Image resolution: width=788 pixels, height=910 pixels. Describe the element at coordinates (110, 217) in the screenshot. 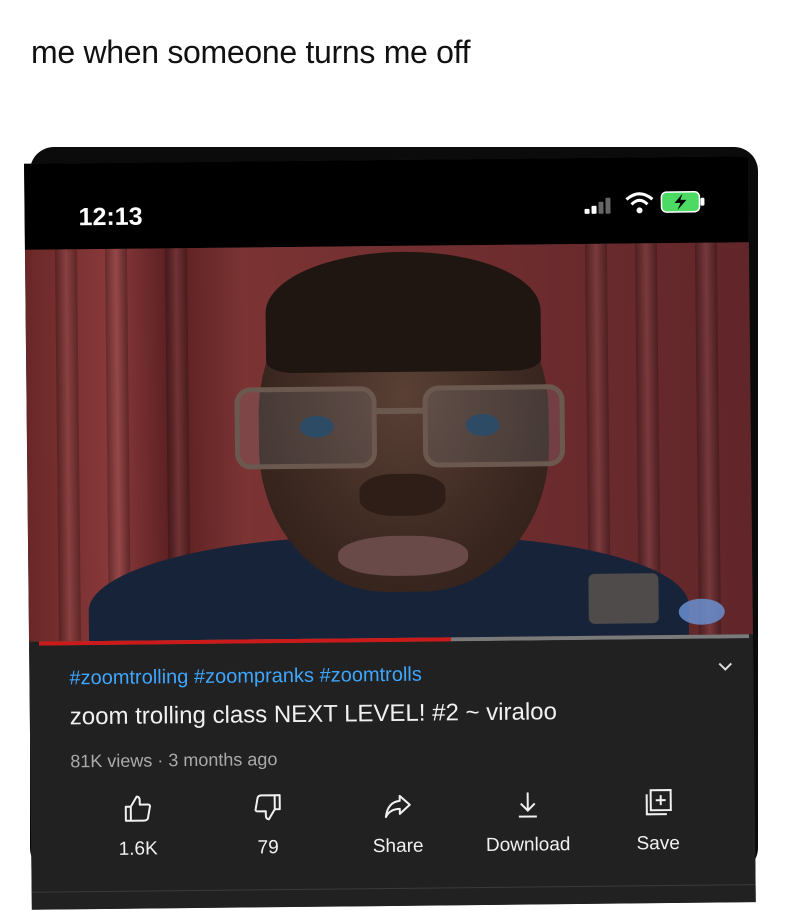

I see `status-time: 12:13` at that location.